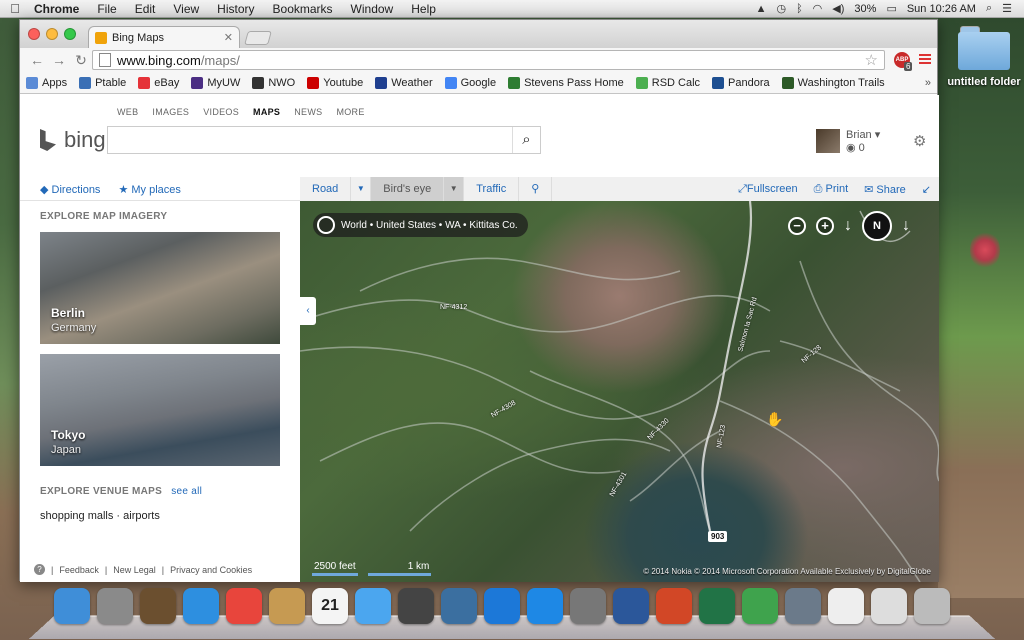 This screenshot has height=640, width=1024. What do you see at coordinates (170, 112) in the screenshot?
I see `scope-images: IMAGES` at bounding box center [170, 112].